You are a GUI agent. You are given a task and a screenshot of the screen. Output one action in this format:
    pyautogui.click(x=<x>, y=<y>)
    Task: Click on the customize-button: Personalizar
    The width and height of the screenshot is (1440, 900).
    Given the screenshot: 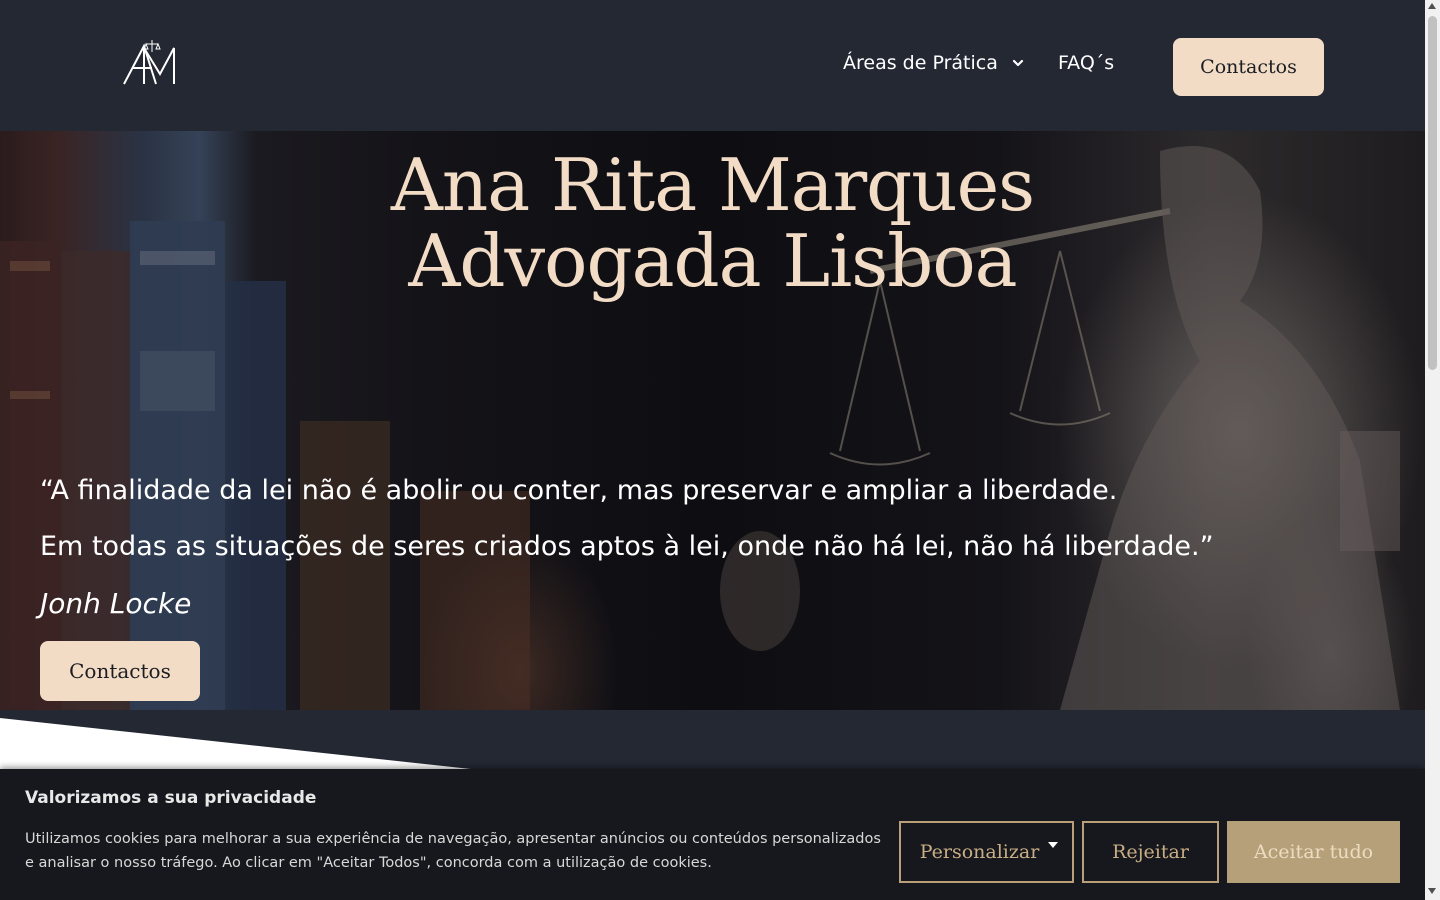 What is the action you would take?
    pyautogui.click(x=986, y=852)
    